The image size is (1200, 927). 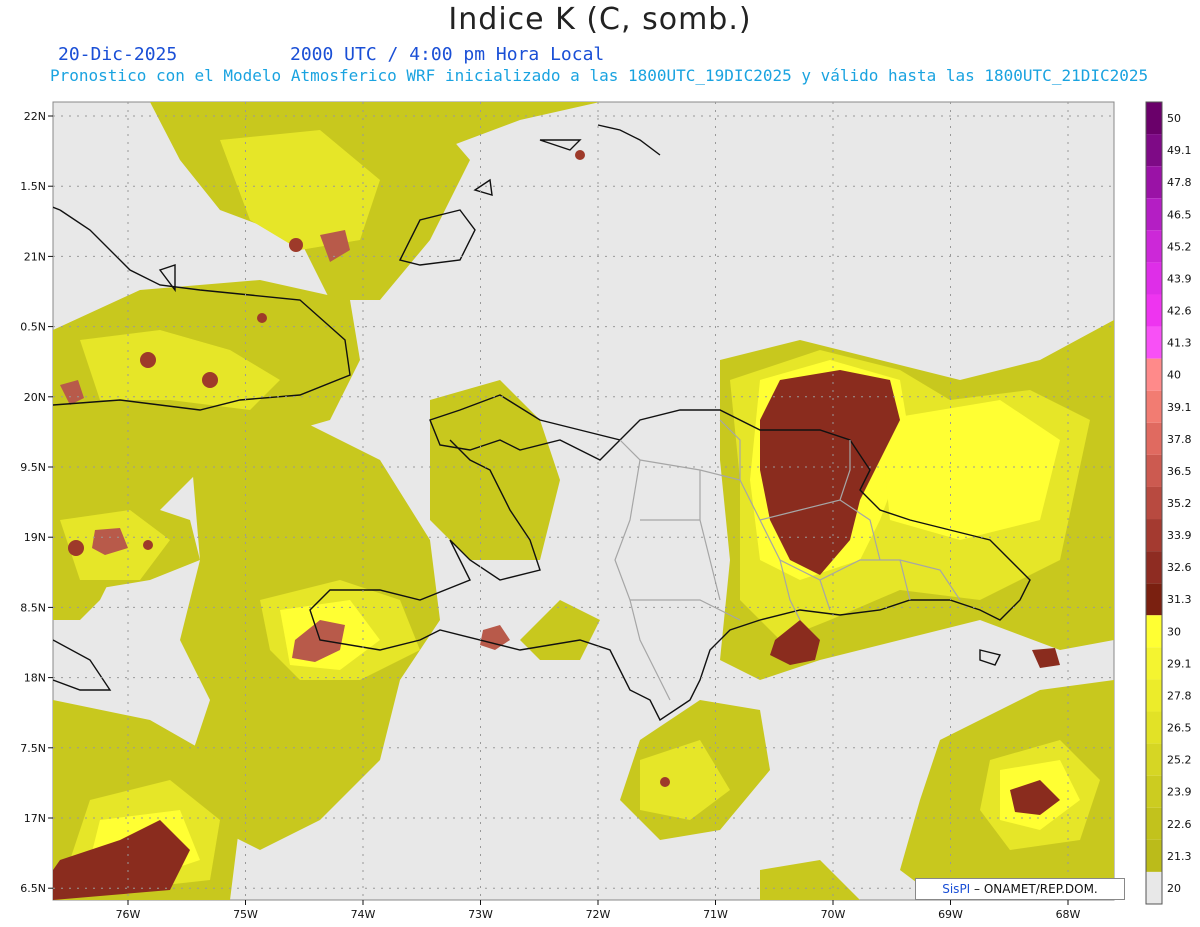 I want to click on lat-label: 0.5N, so click(x=33, y=327).